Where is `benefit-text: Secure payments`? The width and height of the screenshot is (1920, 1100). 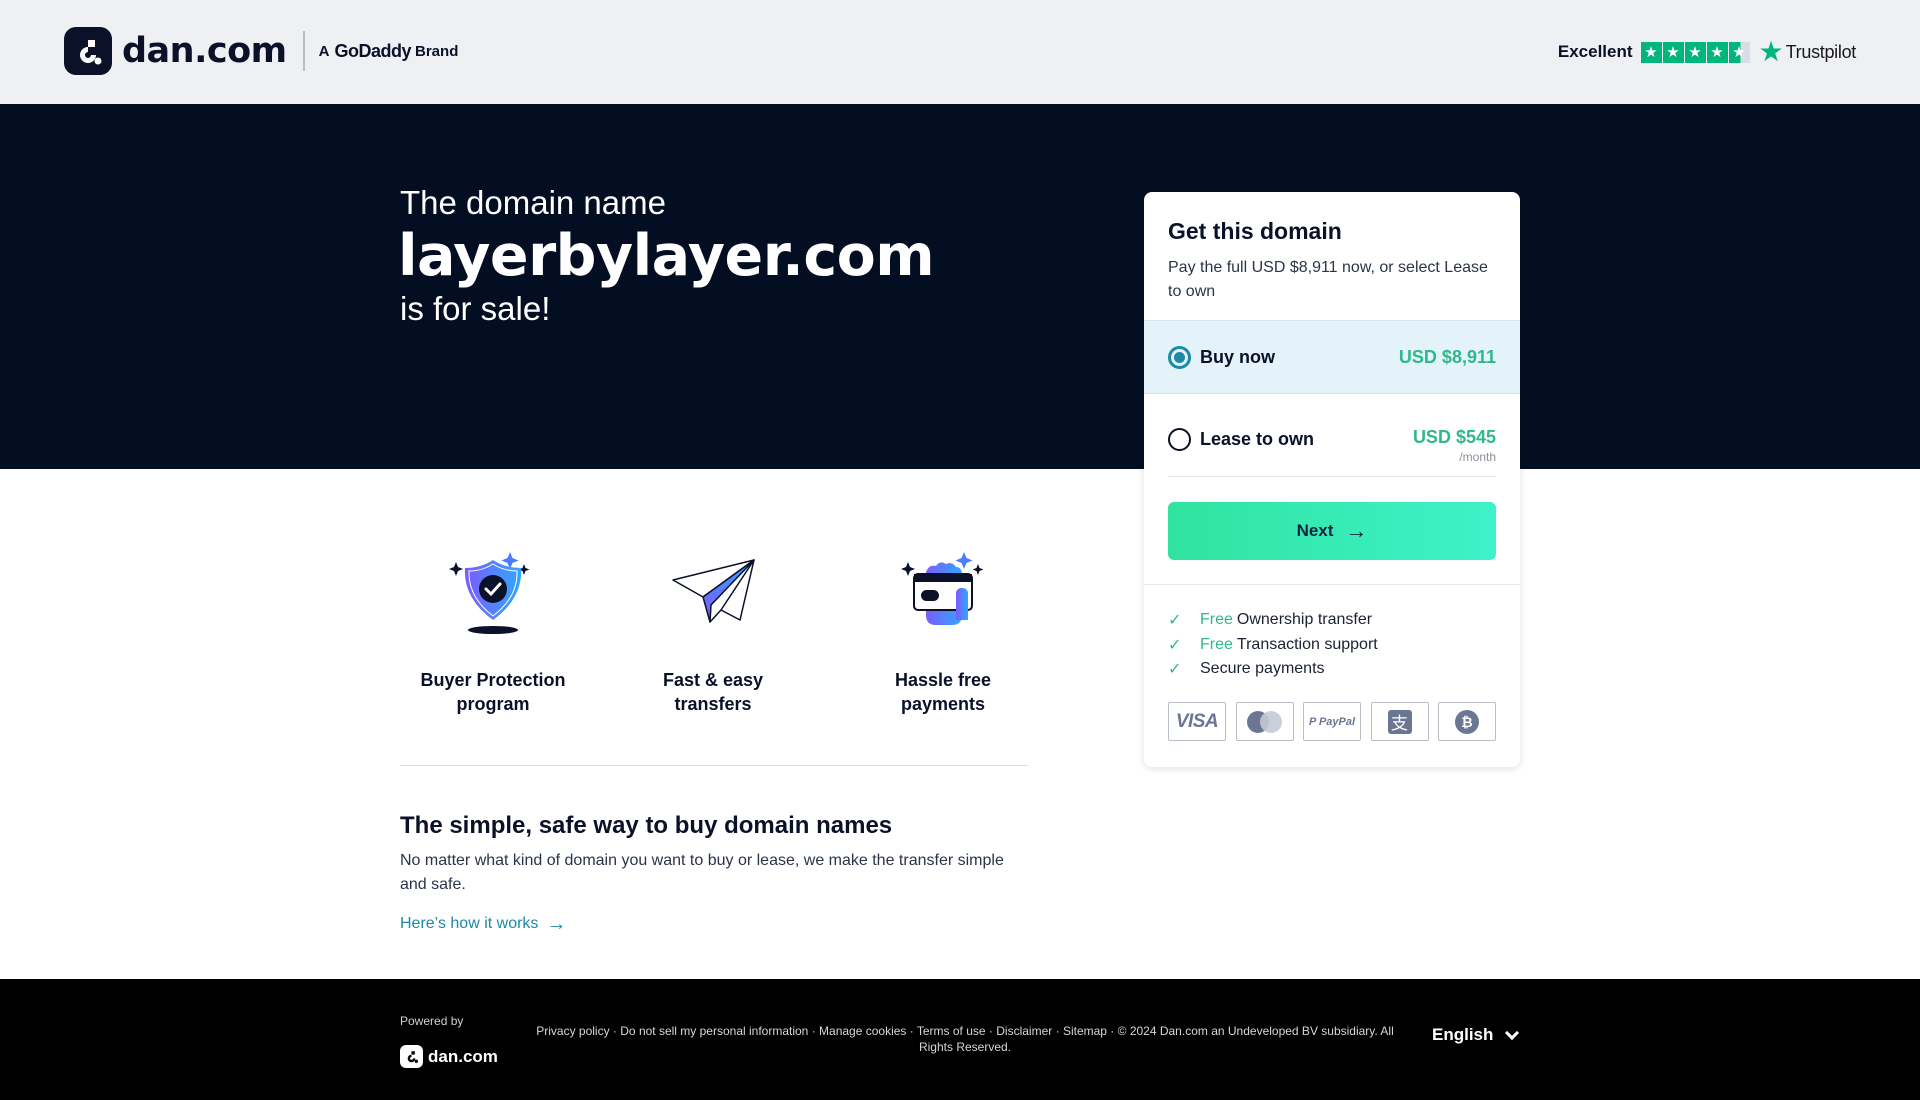 benefit-text: Secure payments is located at coordinates (1262, 669).